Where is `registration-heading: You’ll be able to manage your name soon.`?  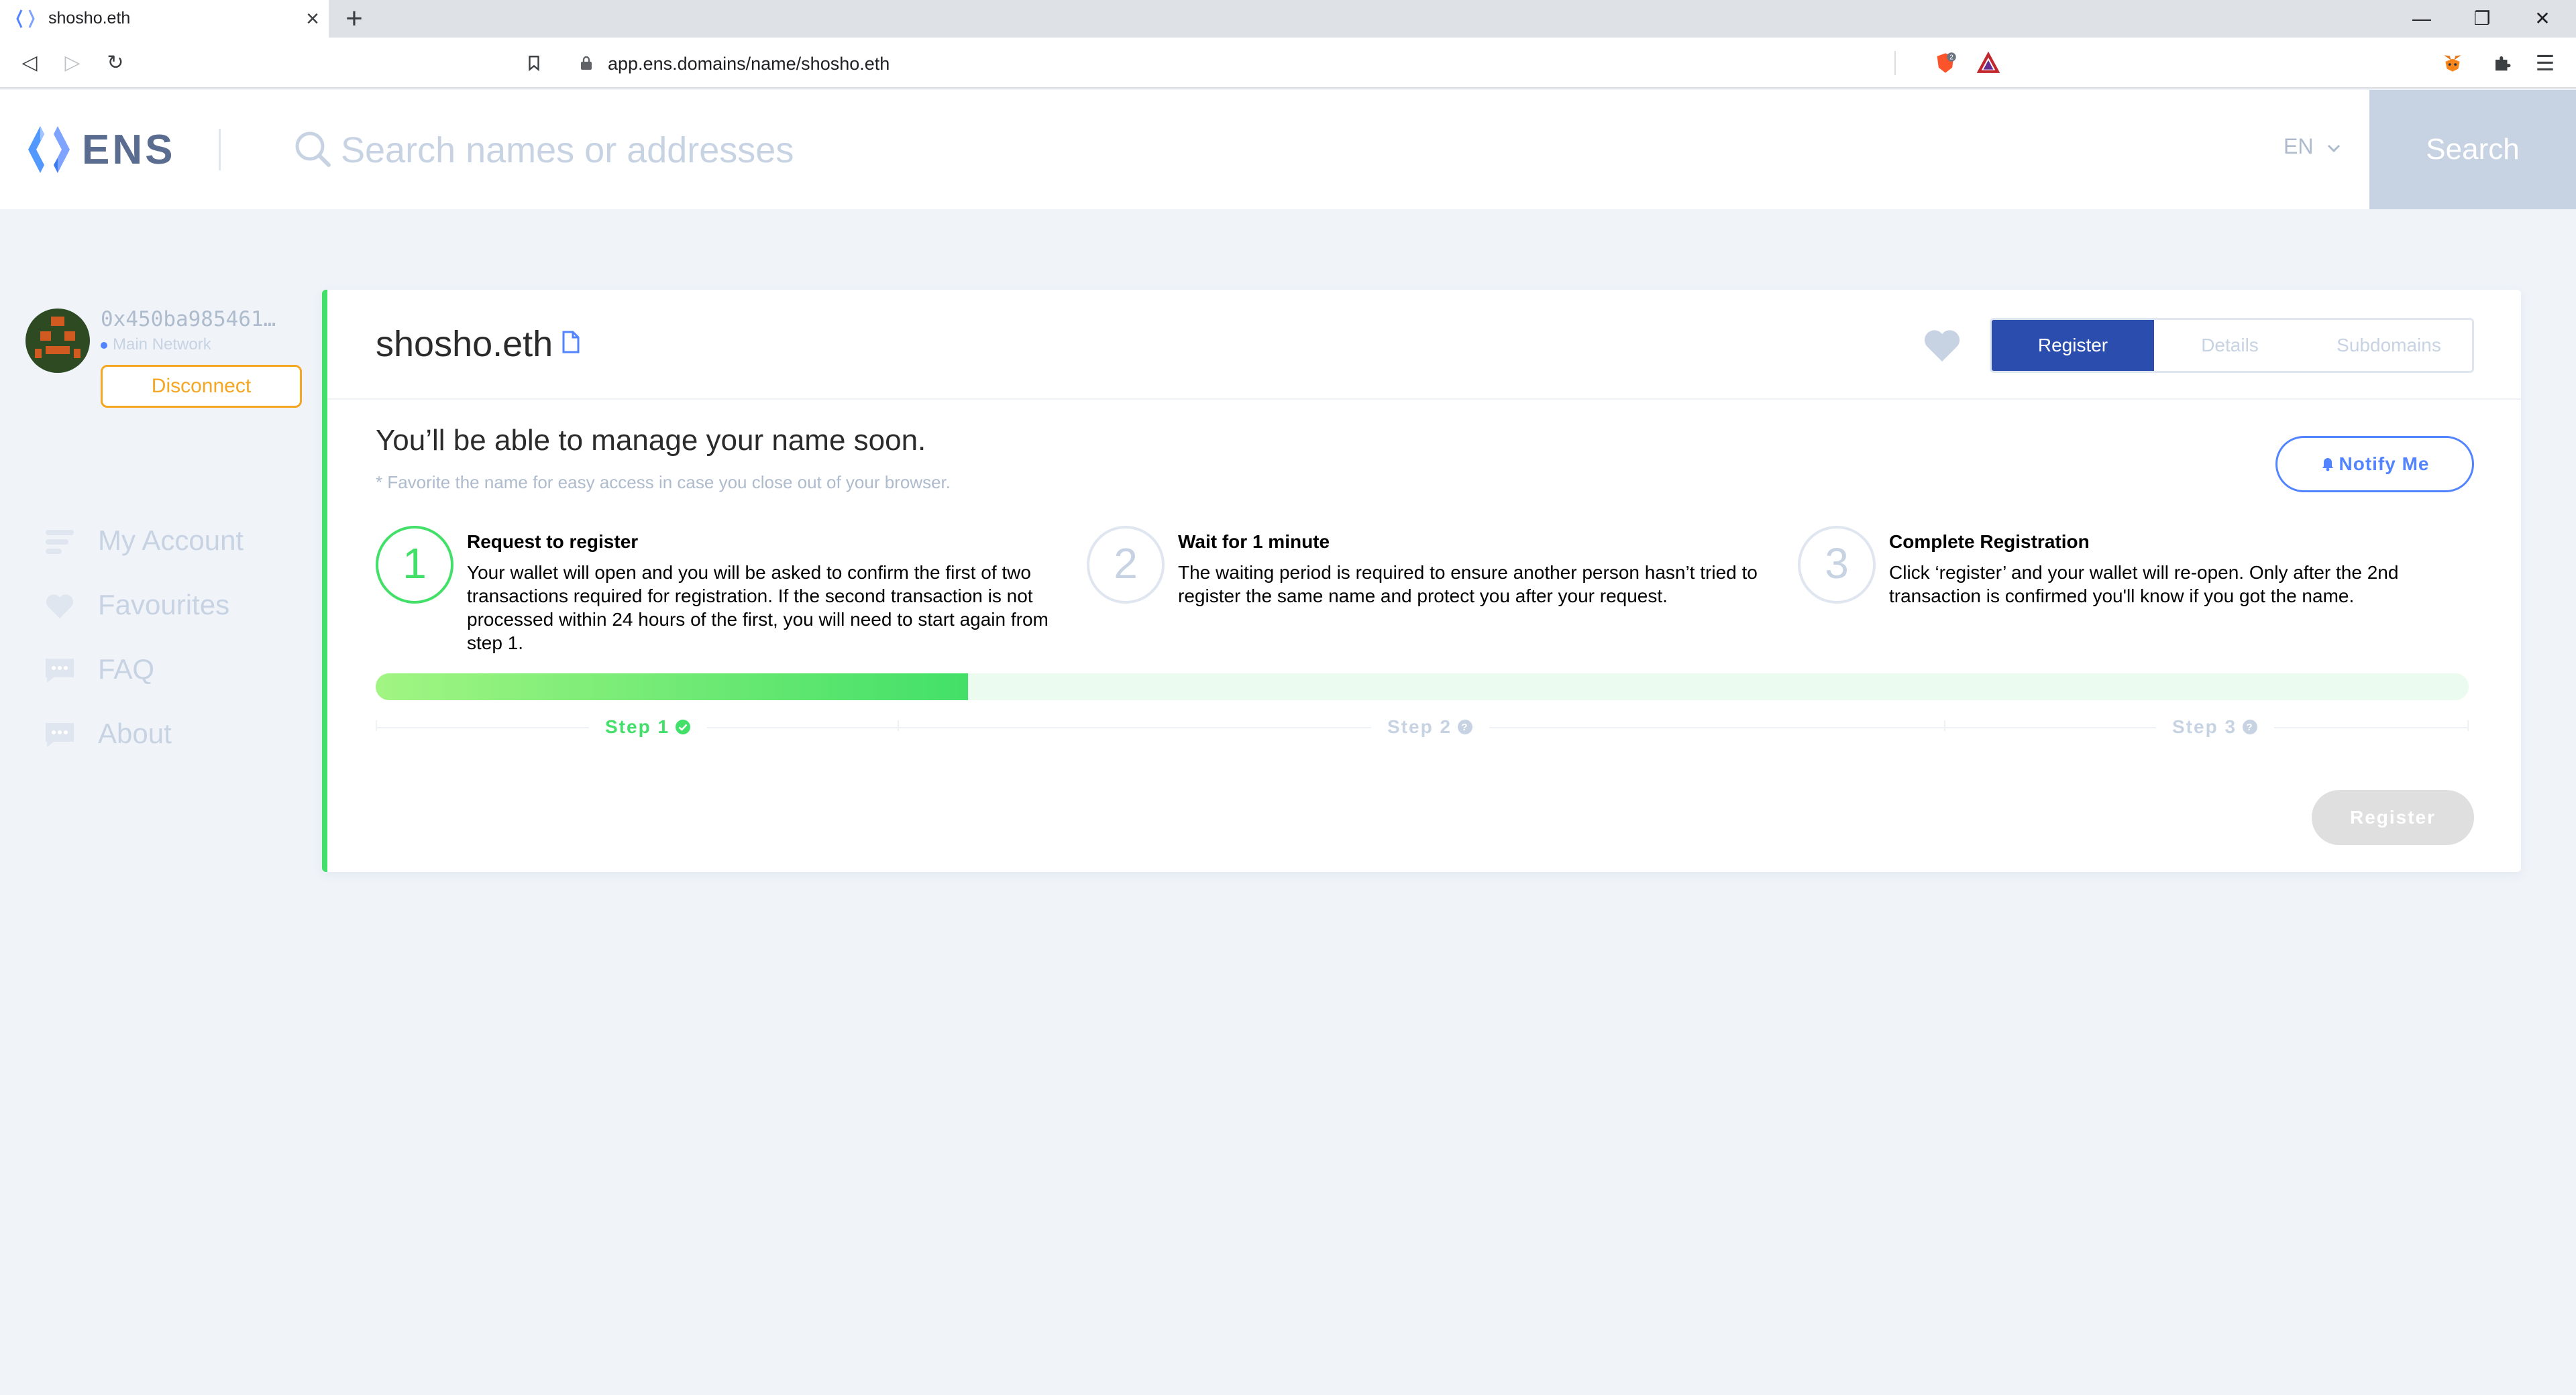 registration-heading: You’ll be able to manage your name soon. is located at coordinates (651, 440).